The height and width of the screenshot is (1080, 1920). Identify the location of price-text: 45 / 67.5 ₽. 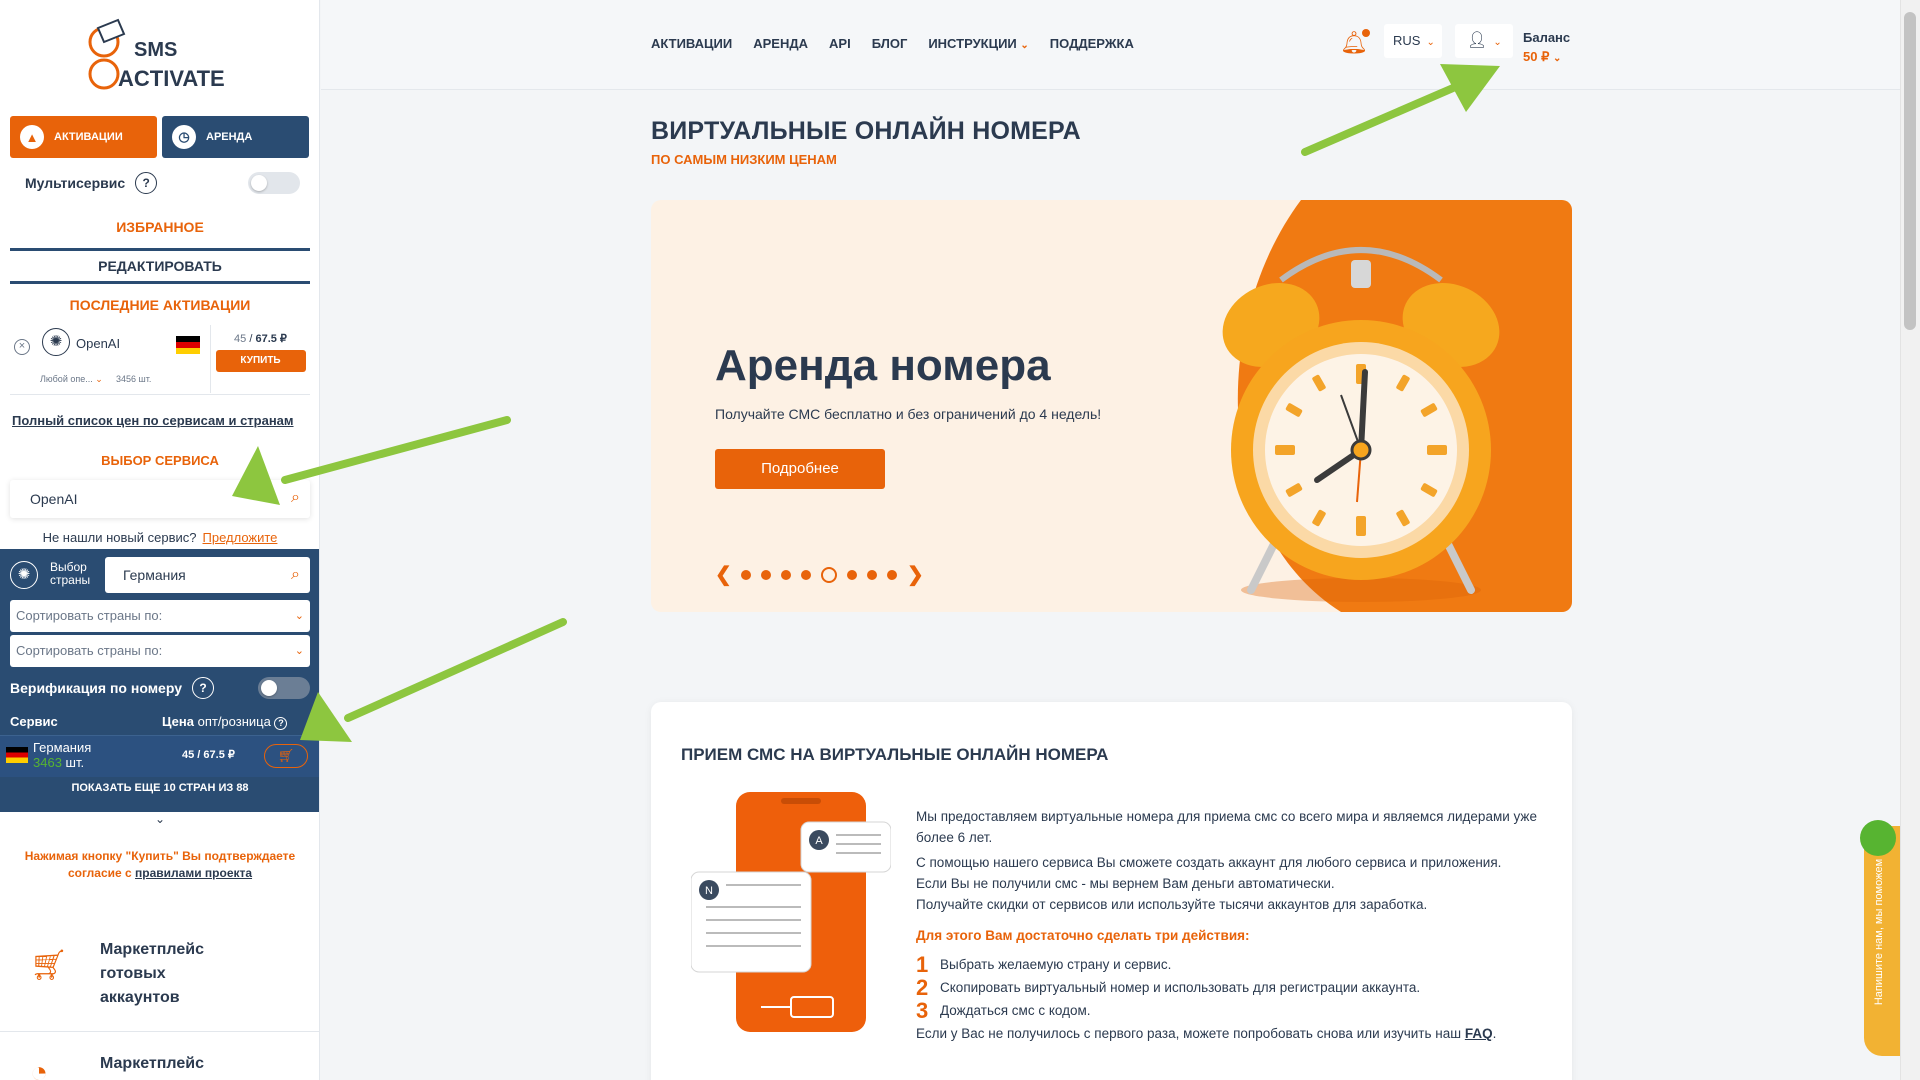
(260, 339).